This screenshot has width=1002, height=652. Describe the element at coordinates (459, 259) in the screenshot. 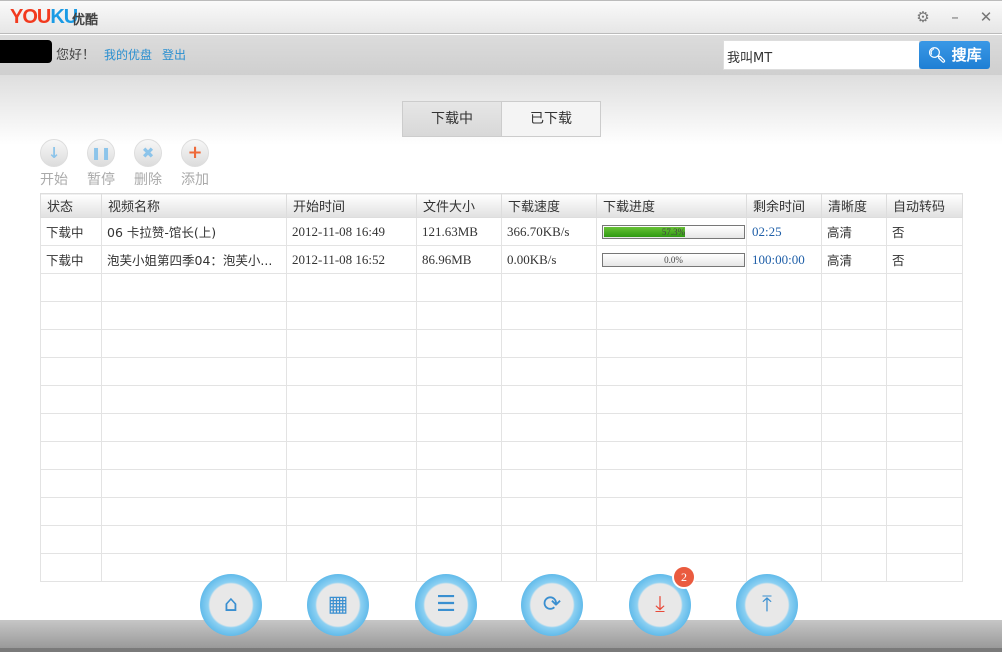

I see `size-cell: 86.96MB` at that location.